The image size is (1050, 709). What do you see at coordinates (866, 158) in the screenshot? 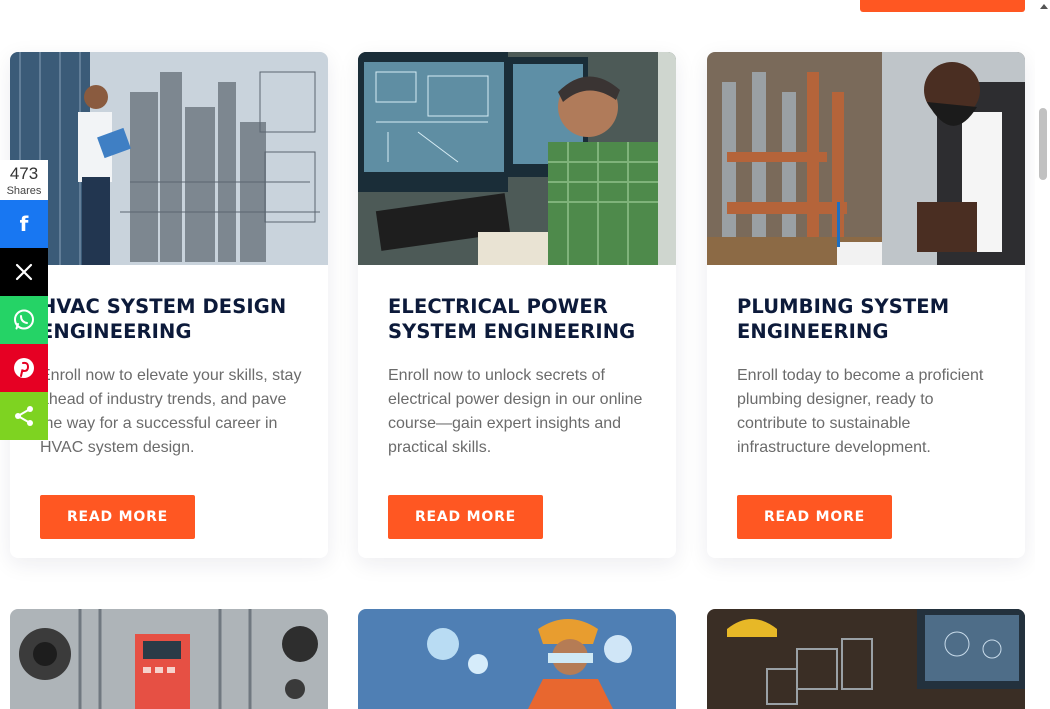
I see `course-image-plumbing` at bounding box center [866, 158].